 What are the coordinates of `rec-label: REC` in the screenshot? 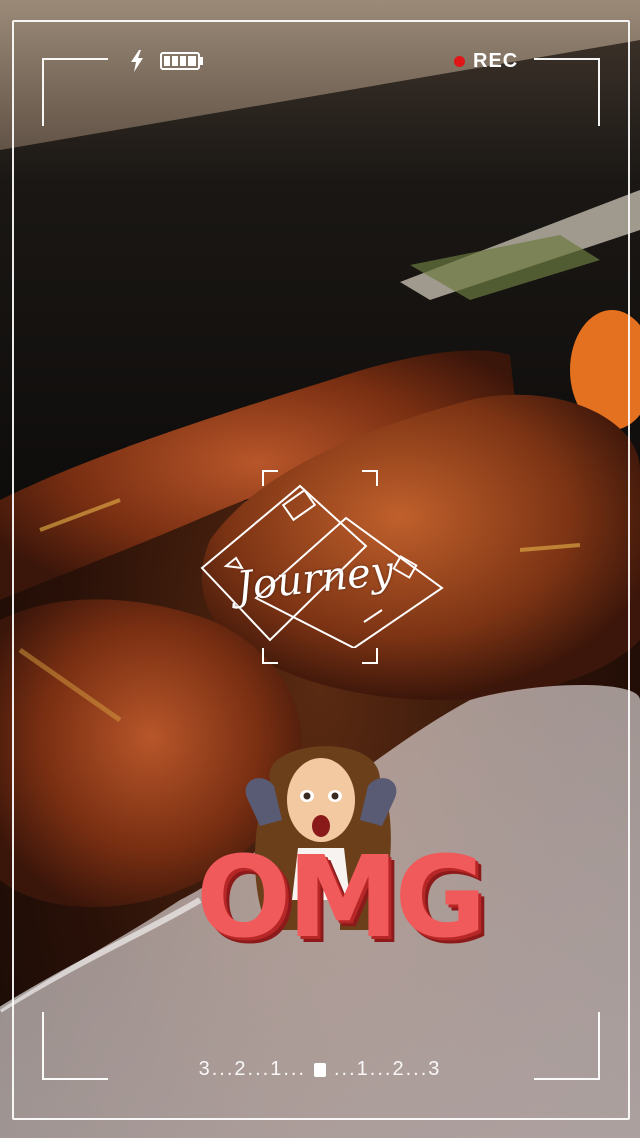 It's located at (496, 60).